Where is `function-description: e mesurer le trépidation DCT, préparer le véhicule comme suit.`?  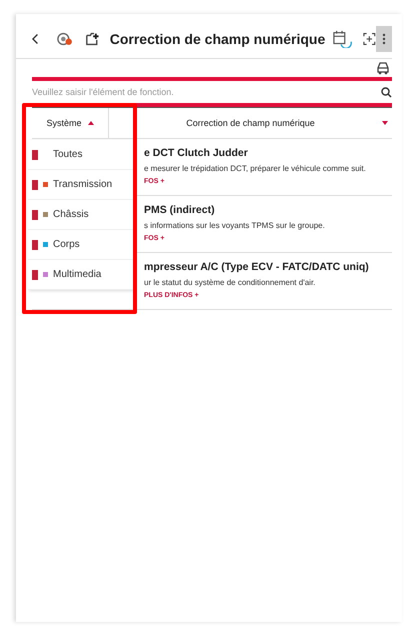 function-description: e mesurer le trépidation DCT, préparer le véhicule comme suit. is located at coordinates (255, 168).